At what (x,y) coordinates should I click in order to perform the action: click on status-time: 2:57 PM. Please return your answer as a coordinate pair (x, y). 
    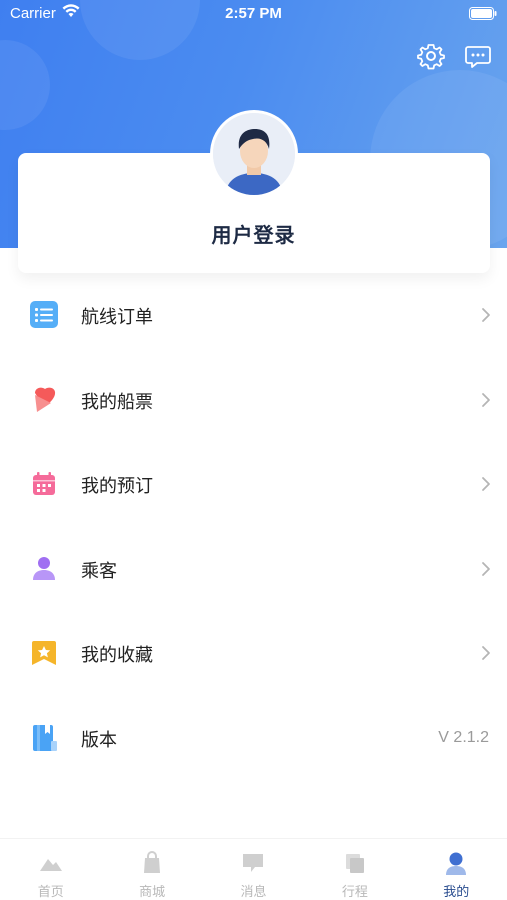
    Looking at the image, I should click on (253, 13).